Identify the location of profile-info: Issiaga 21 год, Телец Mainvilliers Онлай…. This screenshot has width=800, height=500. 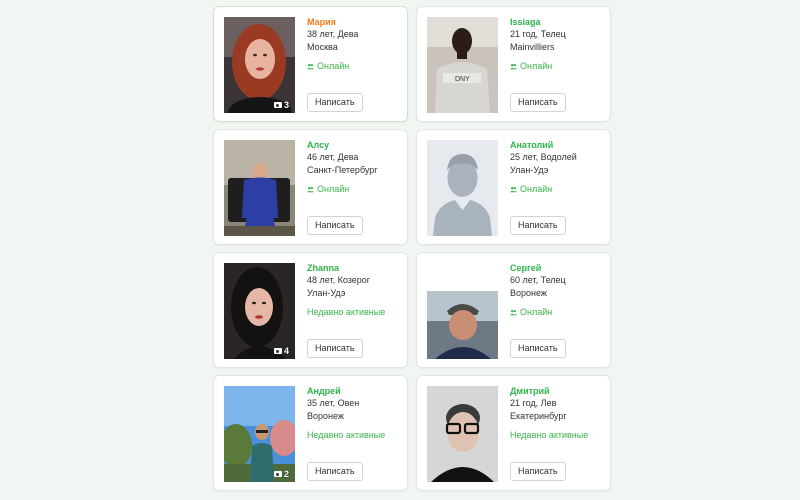
(557, 44).